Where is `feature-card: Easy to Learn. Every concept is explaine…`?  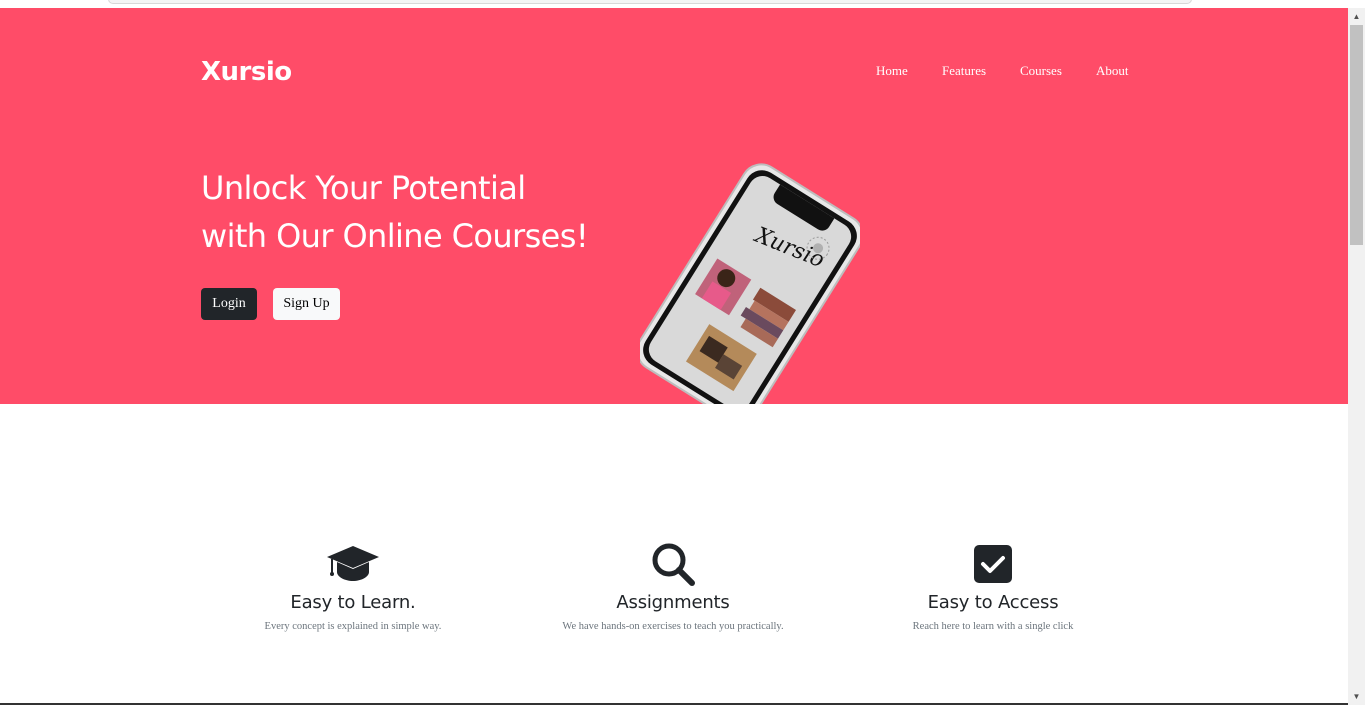
feature-card: Easy to Learn. Every concept is explaine… is located at coordinates (353, 587).